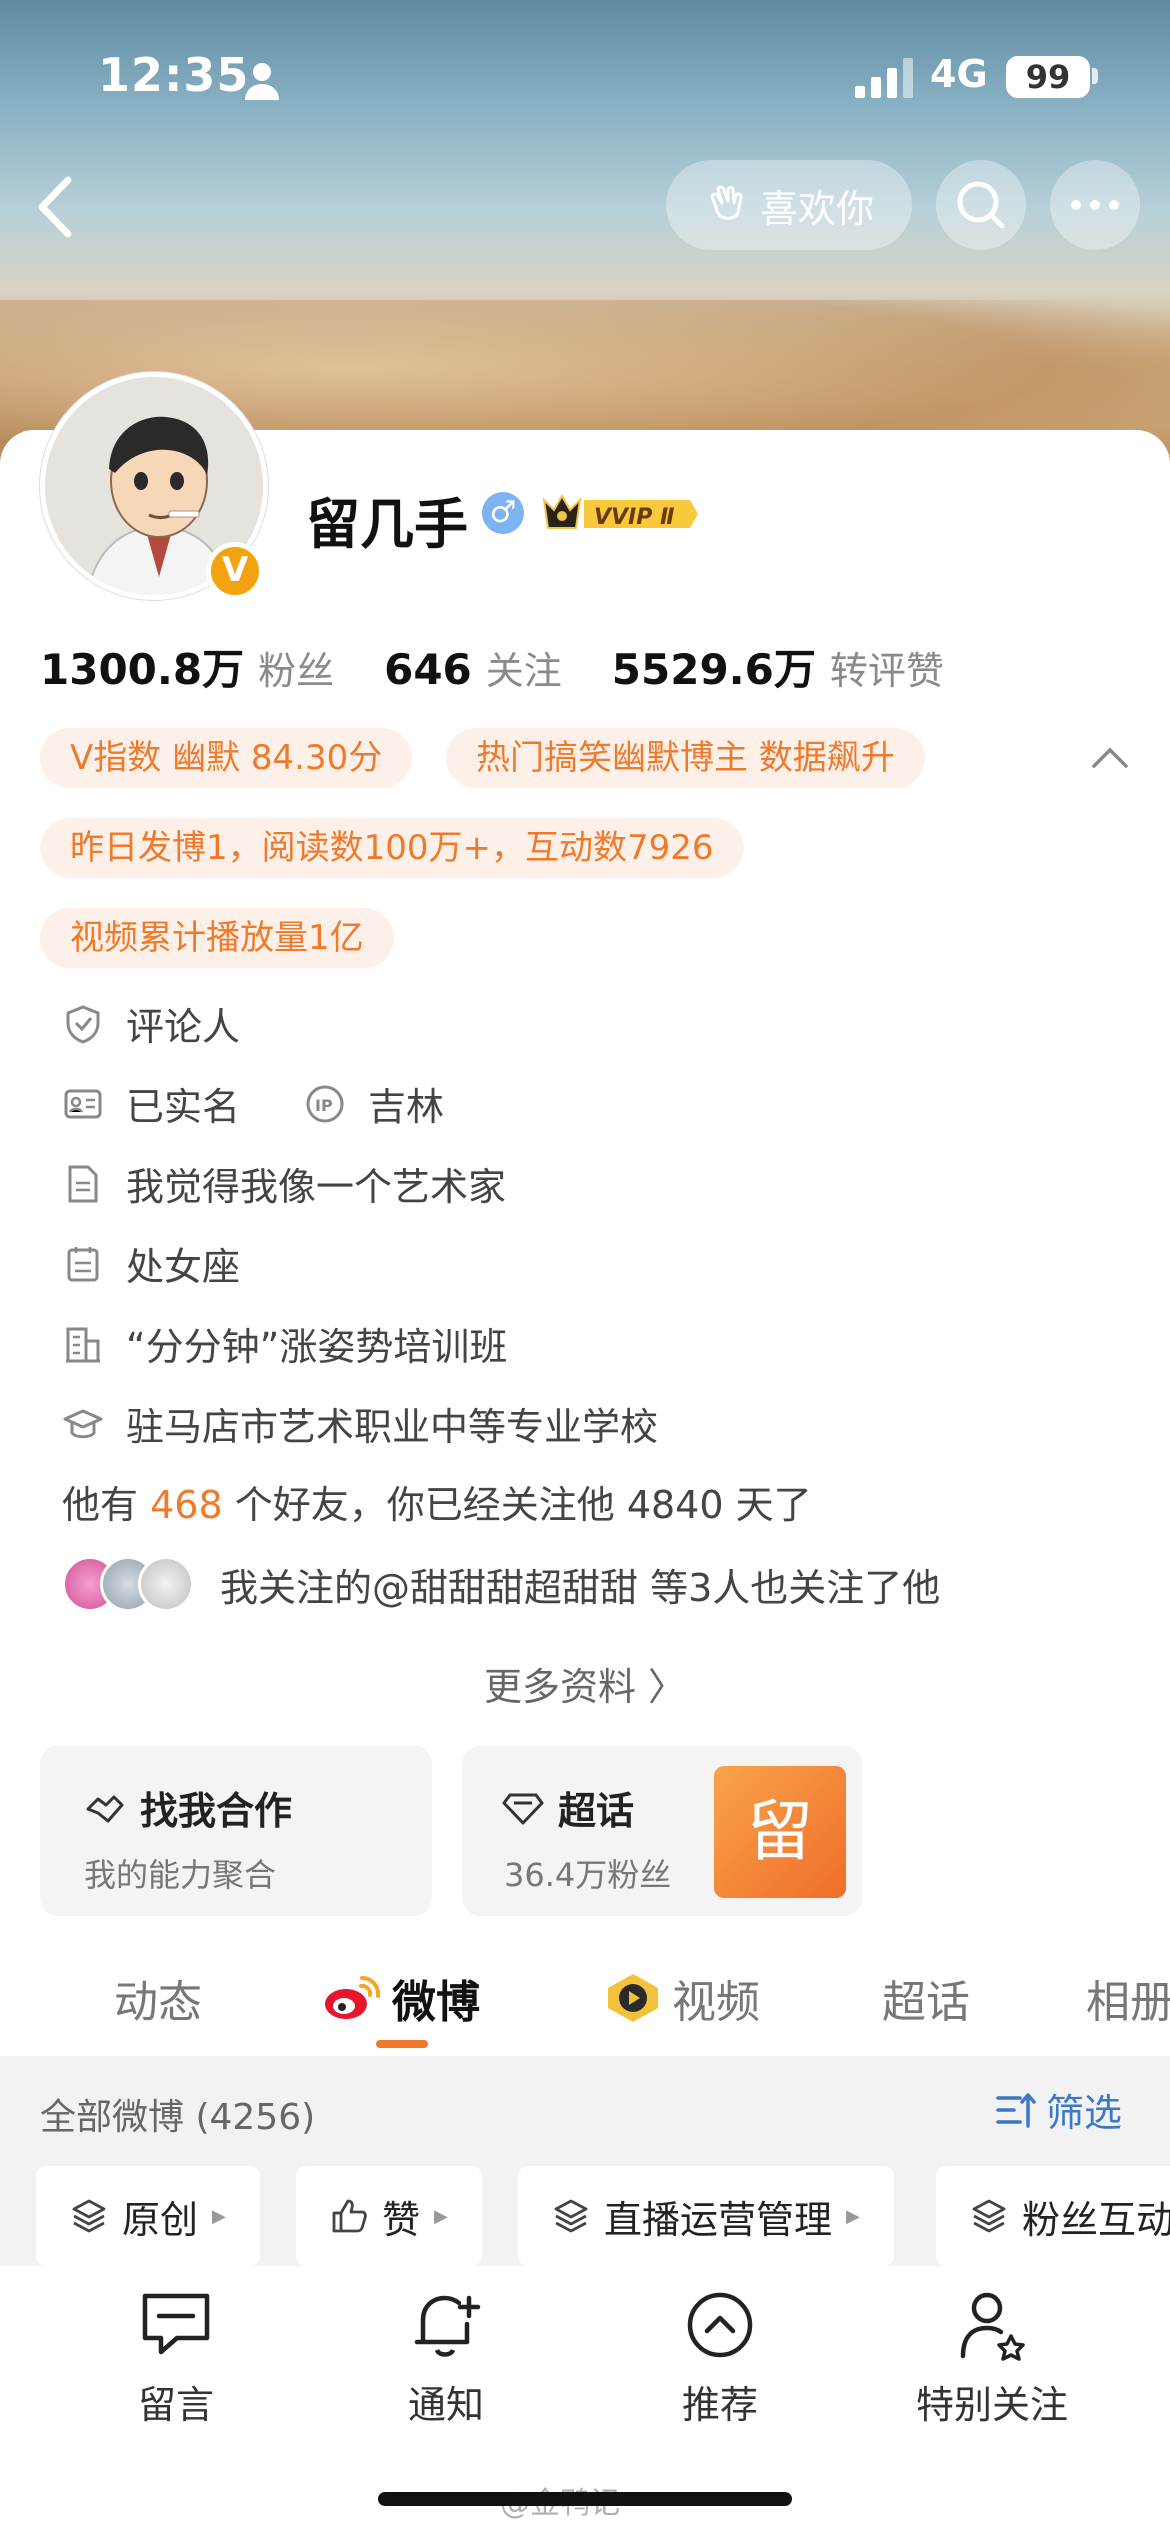  Describe the element at coordinates (436, 2002) in the screenshot. I see `tab-weibo-label: 微博` at that location.